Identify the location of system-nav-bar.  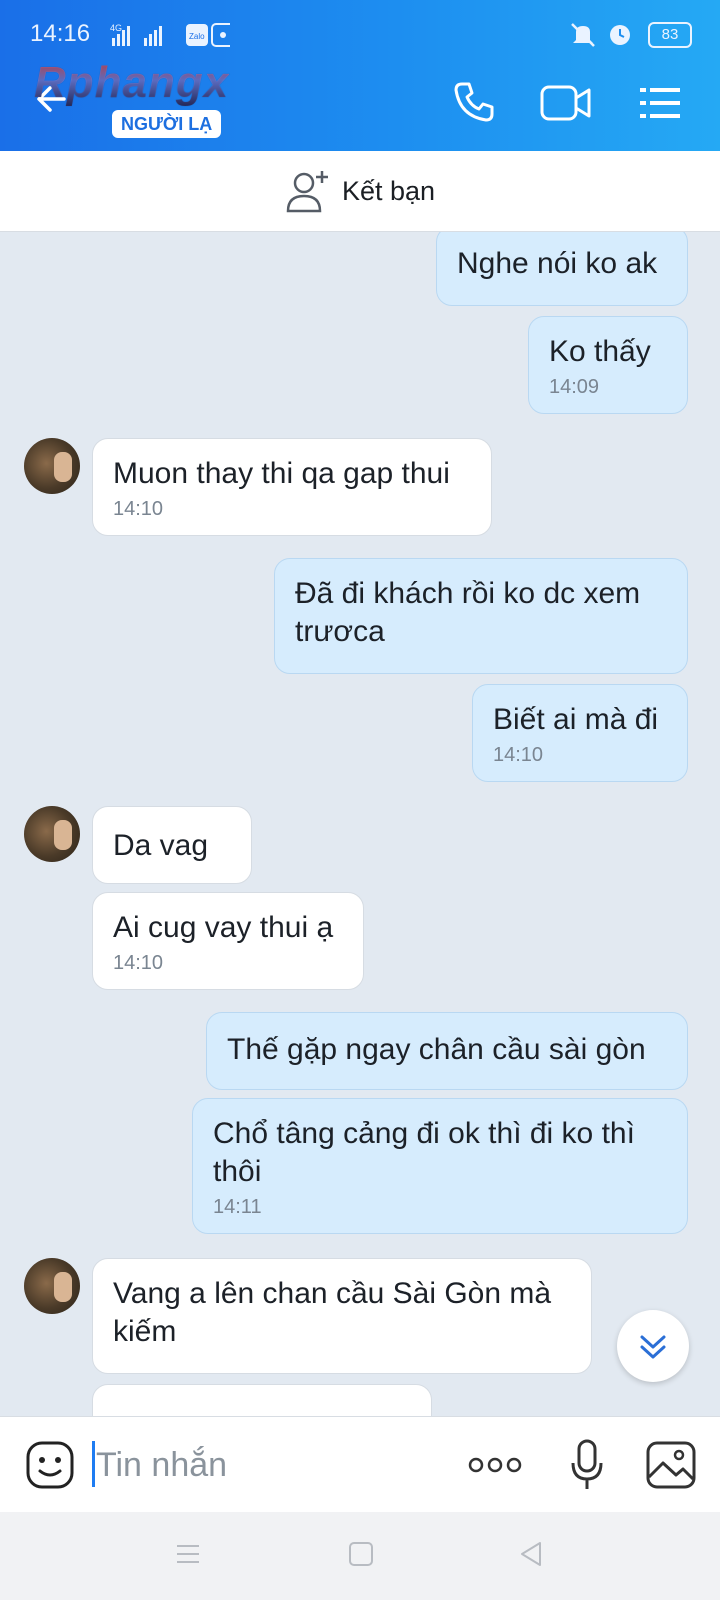
(360, 1556).